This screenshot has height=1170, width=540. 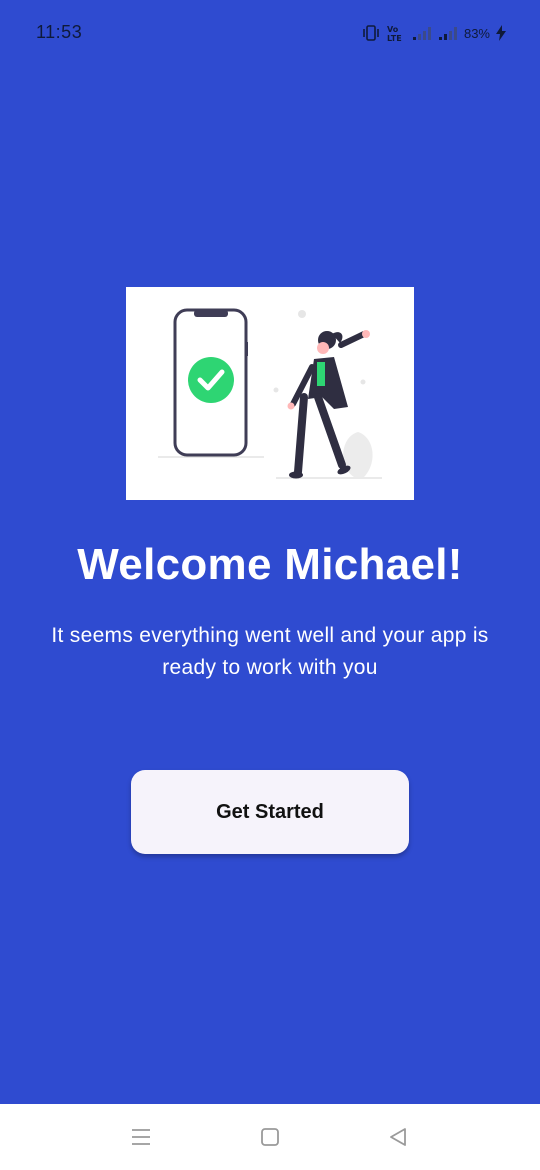 What do you see at coordinates (393, 29) in the screenshot?
I see `svg-text: Vo` at bounding box center [393, 29].